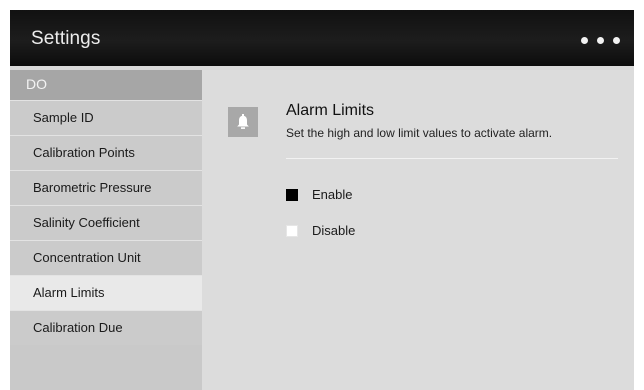  What do you see at coordinates (332, 194) in the screenshot?
I see `enable-label: Enable` at bounding box center [332, 194].